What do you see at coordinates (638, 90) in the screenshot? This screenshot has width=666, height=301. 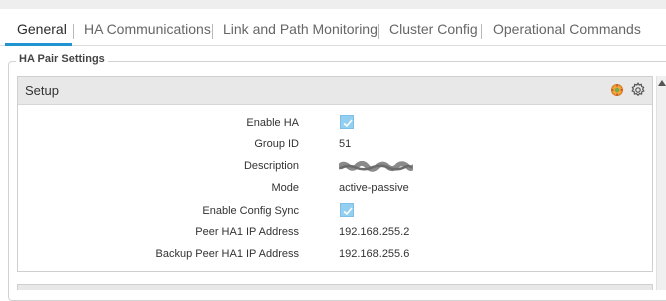 I see `gear-icon` at bounding box center [638, 90].